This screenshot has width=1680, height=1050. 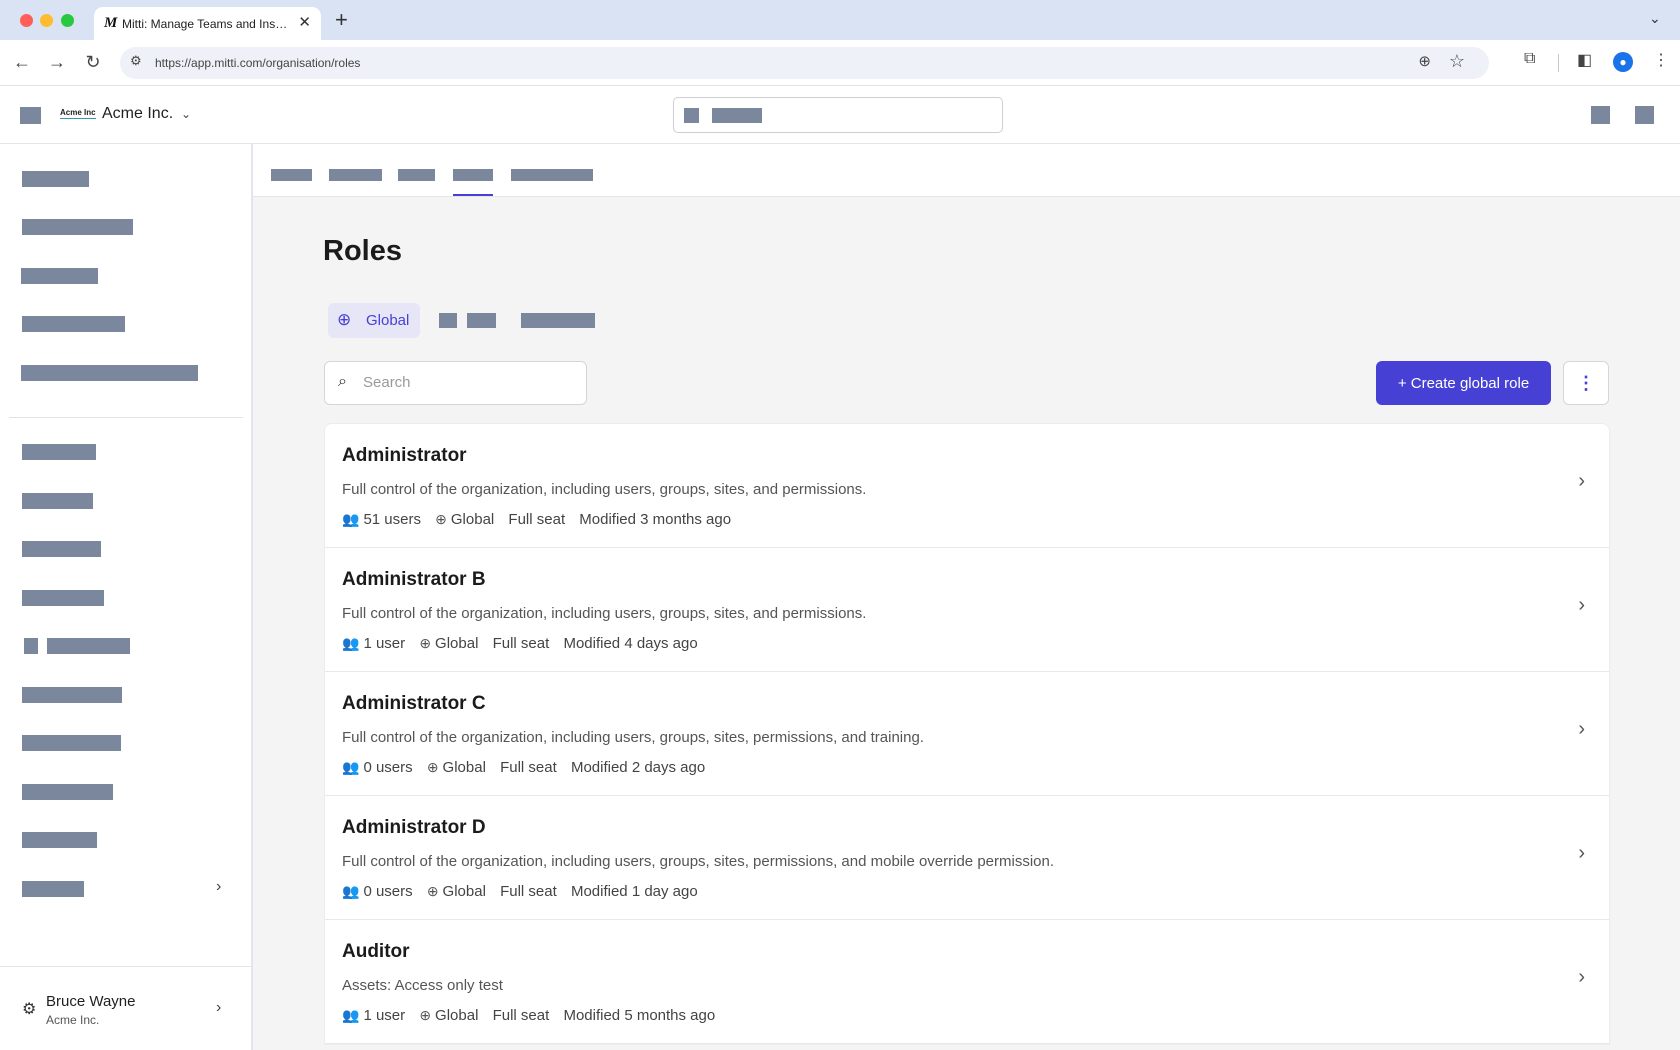 What do you see at coordinates (639, 1015) in the screenshot?
I see `role-modified: Modified 5 months ago` at bounding box center [639, 1015].